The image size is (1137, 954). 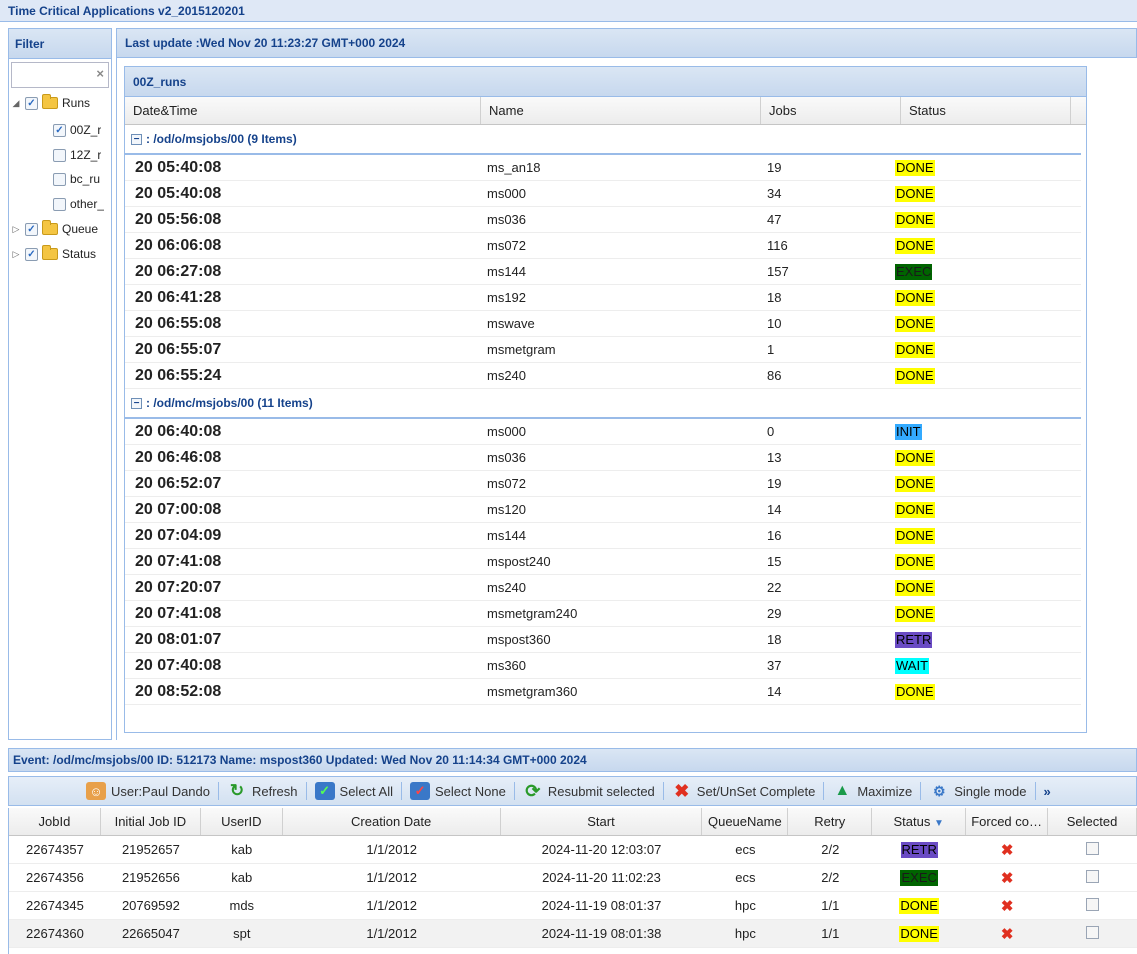 I want to click on col-userid: UserID, so click(x=242, y=821).